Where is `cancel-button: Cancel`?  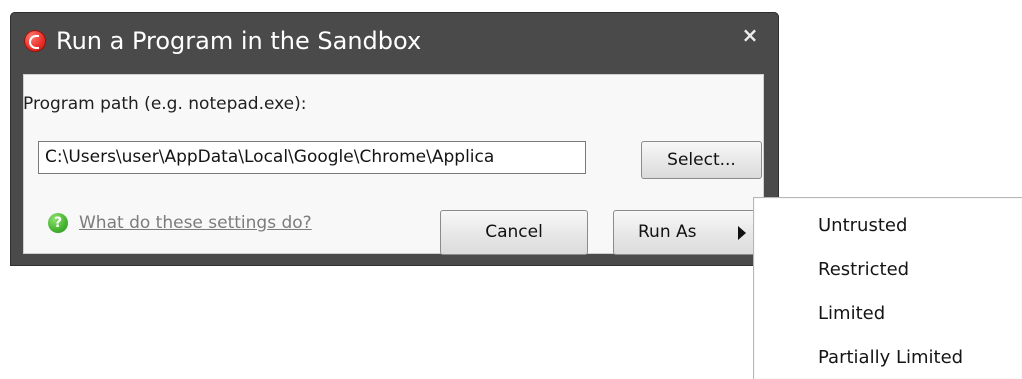
cancel-button: Cancel is located at coordinates (514, 232).